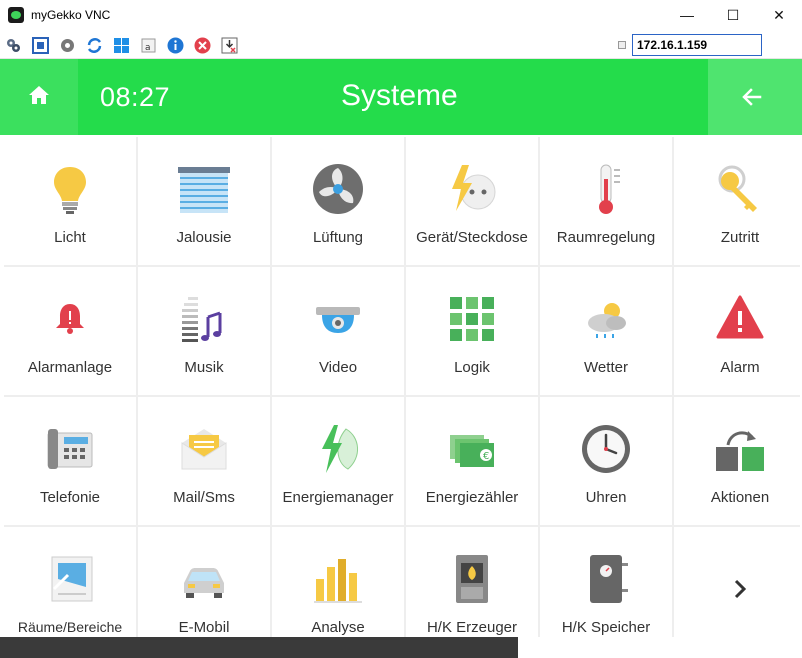 The width and height of the screenshot is (802, 658). Describe the element at coordinates (70, 367) in the screenshot. I see `tile-label: Alarmanlage` at that location.